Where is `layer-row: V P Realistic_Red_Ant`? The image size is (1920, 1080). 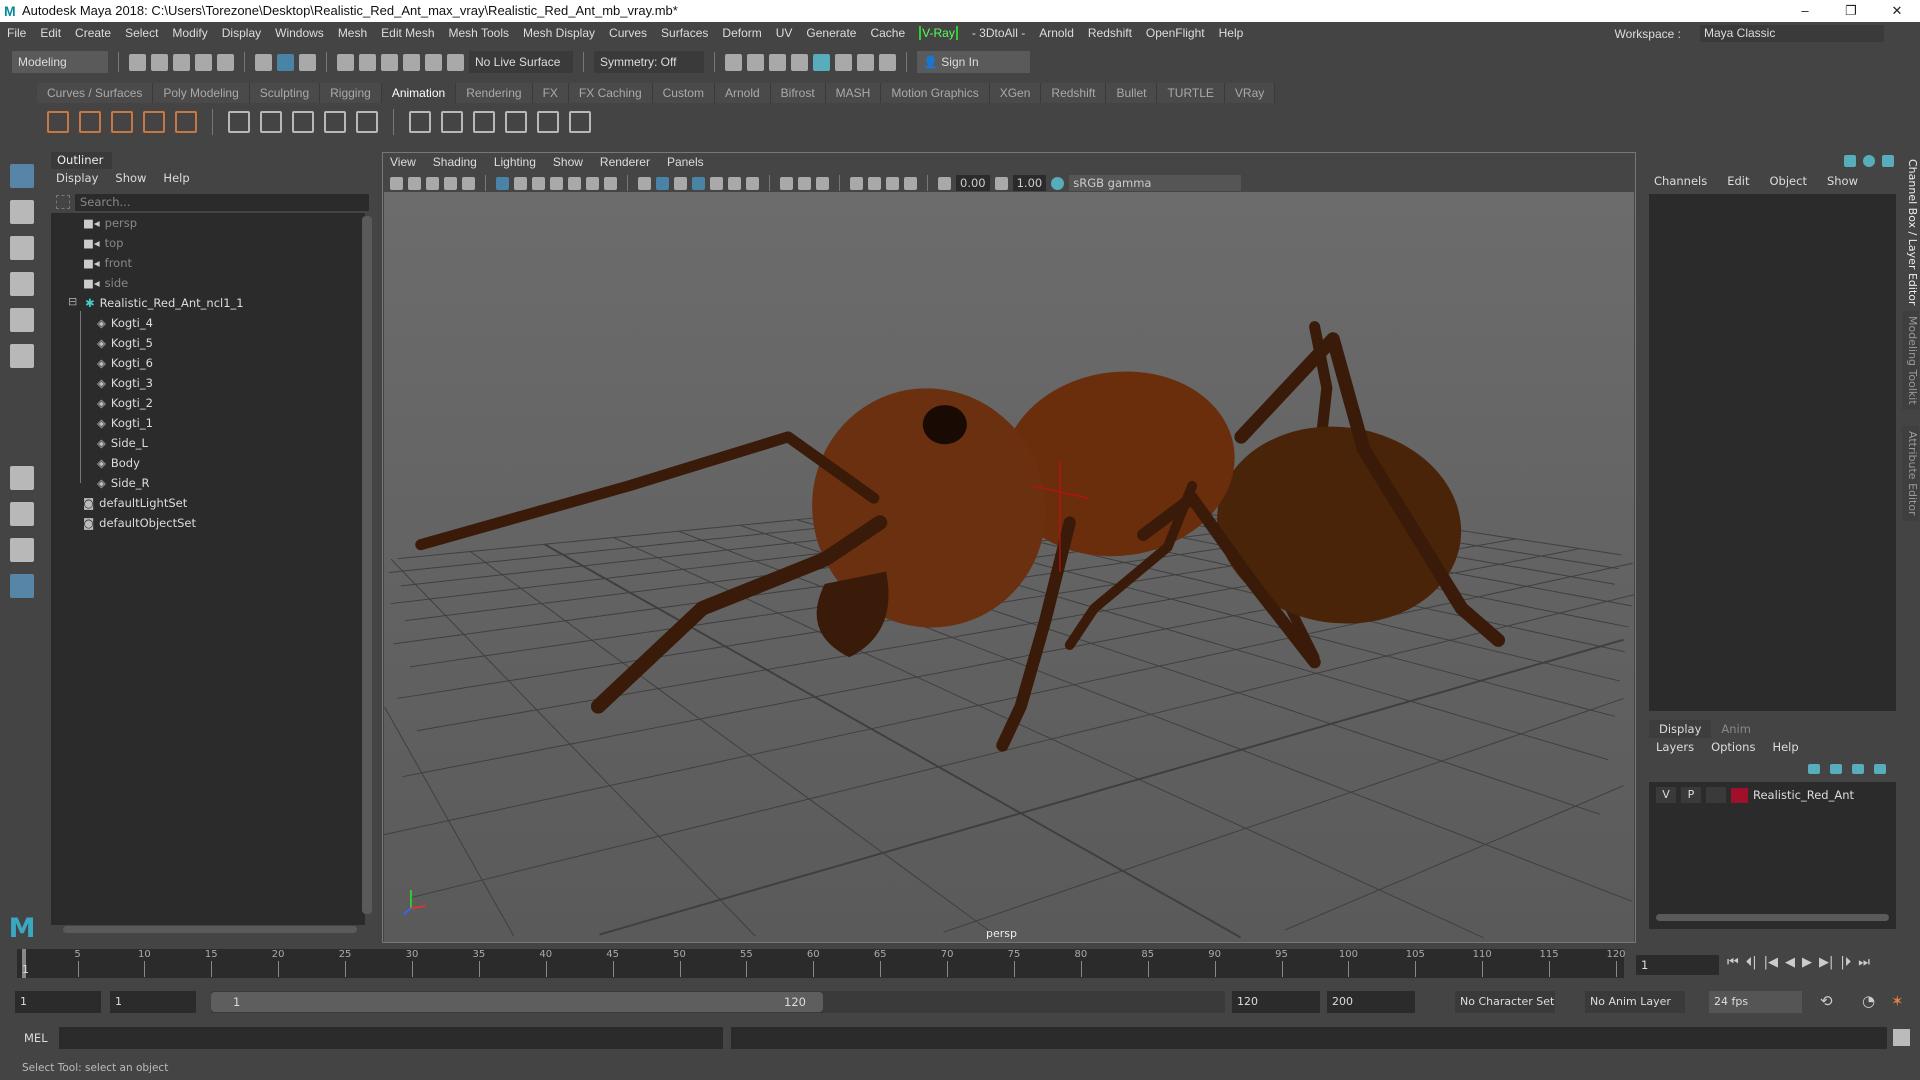
layer-row: V P Realistic_Red_Ant is located at coordinates (1755, 795).